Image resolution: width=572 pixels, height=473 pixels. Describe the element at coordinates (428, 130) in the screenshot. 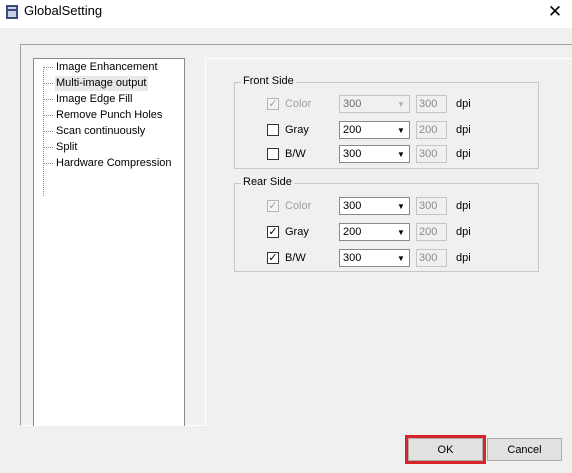

I see `front-gray-dpi-field-value: 200` at that location.